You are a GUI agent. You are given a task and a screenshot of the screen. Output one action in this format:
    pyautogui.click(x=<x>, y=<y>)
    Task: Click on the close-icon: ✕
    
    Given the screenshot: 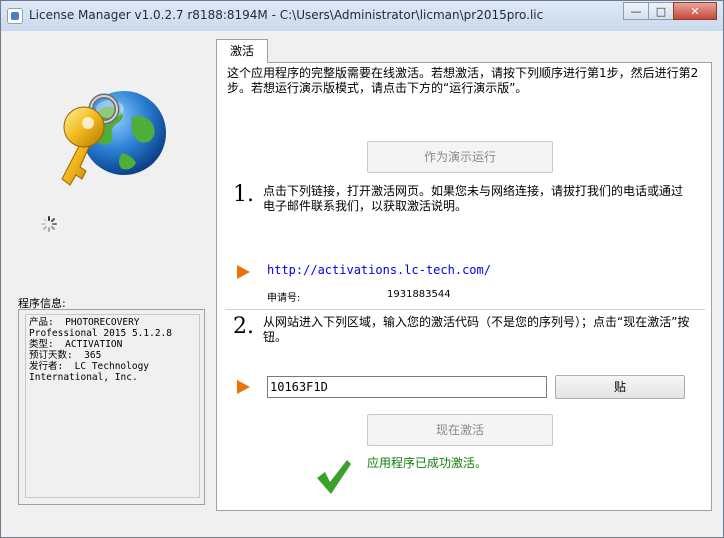 What is the action you would take?
    pyautogui.click(x=695, y=11)
    